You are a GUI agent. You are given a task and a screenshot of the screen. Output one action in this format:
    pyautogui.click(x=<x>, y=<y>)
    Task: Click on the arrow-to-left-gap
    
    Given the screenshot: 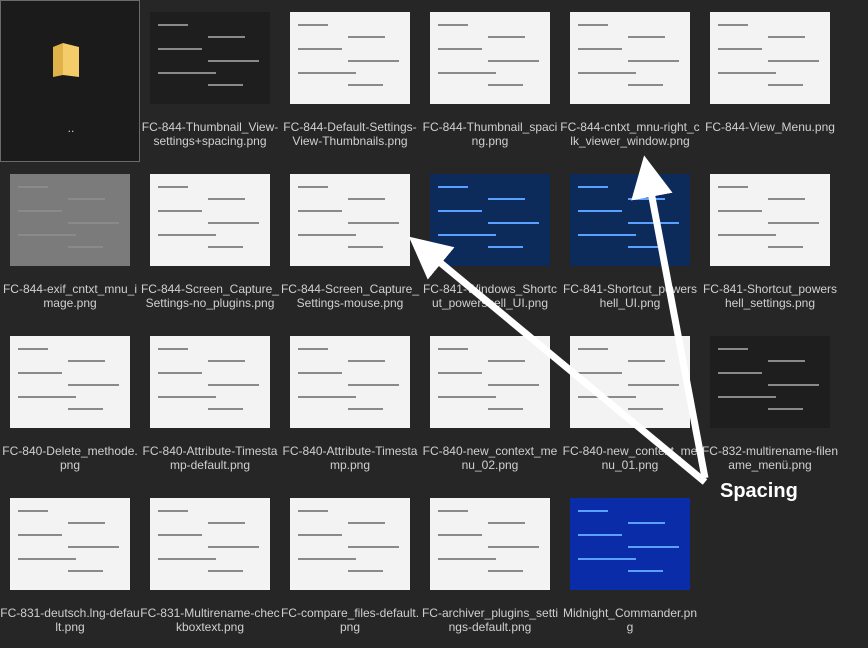 What is the action you would take?
    pyautogui.click(x=558, y=360)
    